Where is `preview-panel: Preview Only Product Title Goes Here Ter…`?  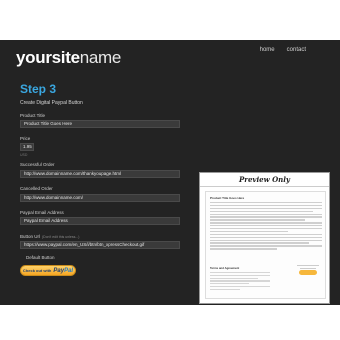
preview-panel: Preview Only Product Title Goes Here Ter… is located at coordinates (264, 238).